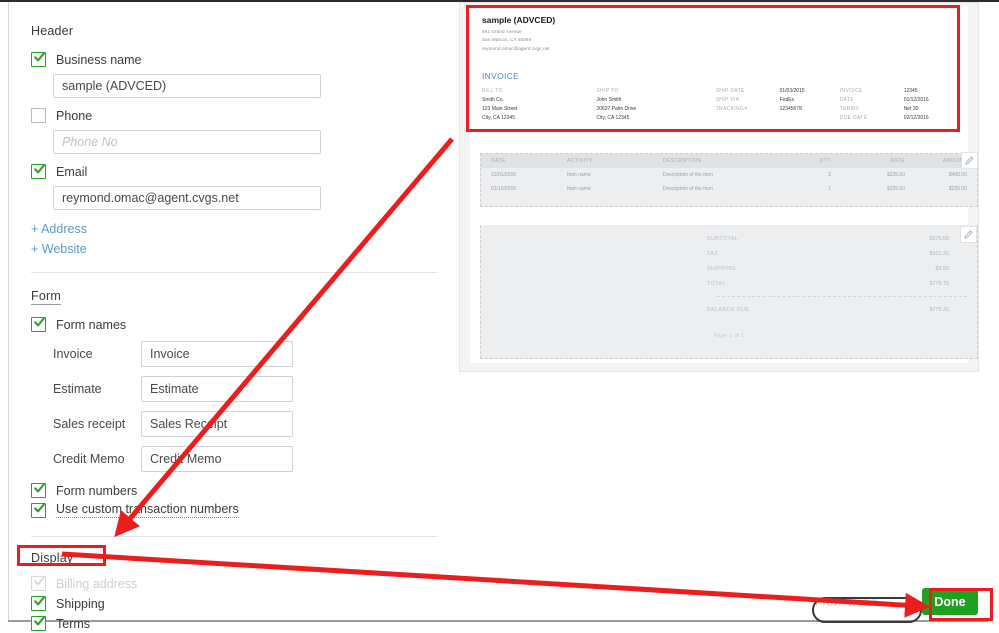 Image resolution: width=999 pixels, height=633 pixels. Describe the element at coordinates (217, 389) in the screenshot. I see `estimate-name-input: Estimate` at that location.